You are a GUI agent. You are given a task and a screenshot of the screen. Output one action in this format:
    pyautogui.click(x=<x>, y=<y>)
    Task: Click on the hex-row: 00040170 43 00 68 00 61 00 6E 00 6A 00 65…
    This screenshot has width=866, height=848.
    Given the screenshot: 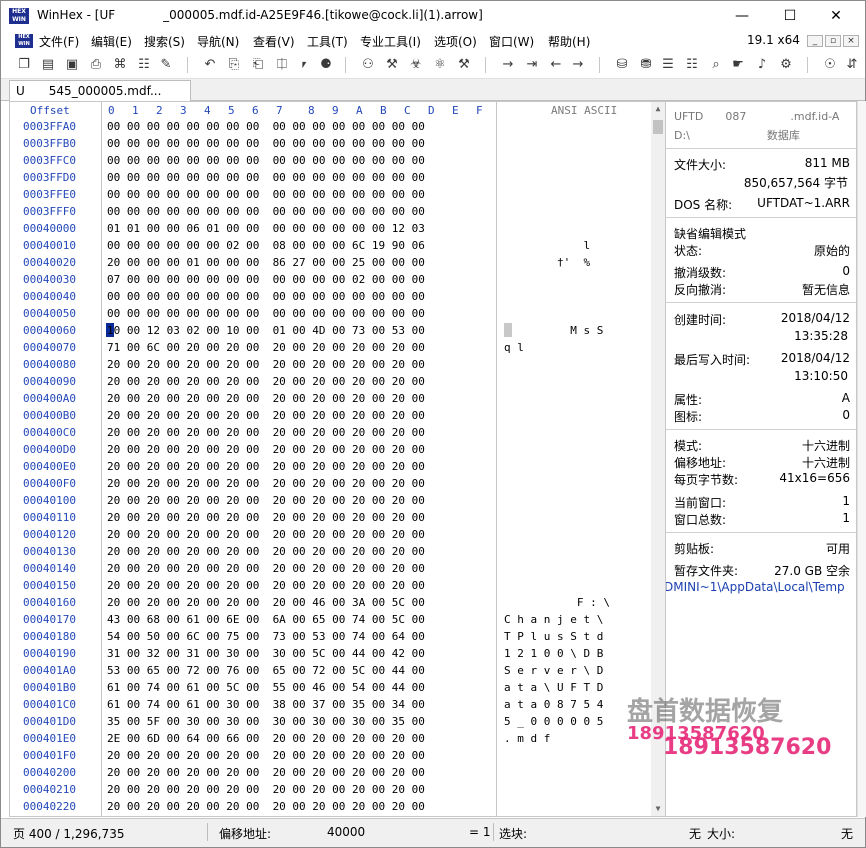 What is the action you would take?
    pyautogui.click(x=330, y=620)
    